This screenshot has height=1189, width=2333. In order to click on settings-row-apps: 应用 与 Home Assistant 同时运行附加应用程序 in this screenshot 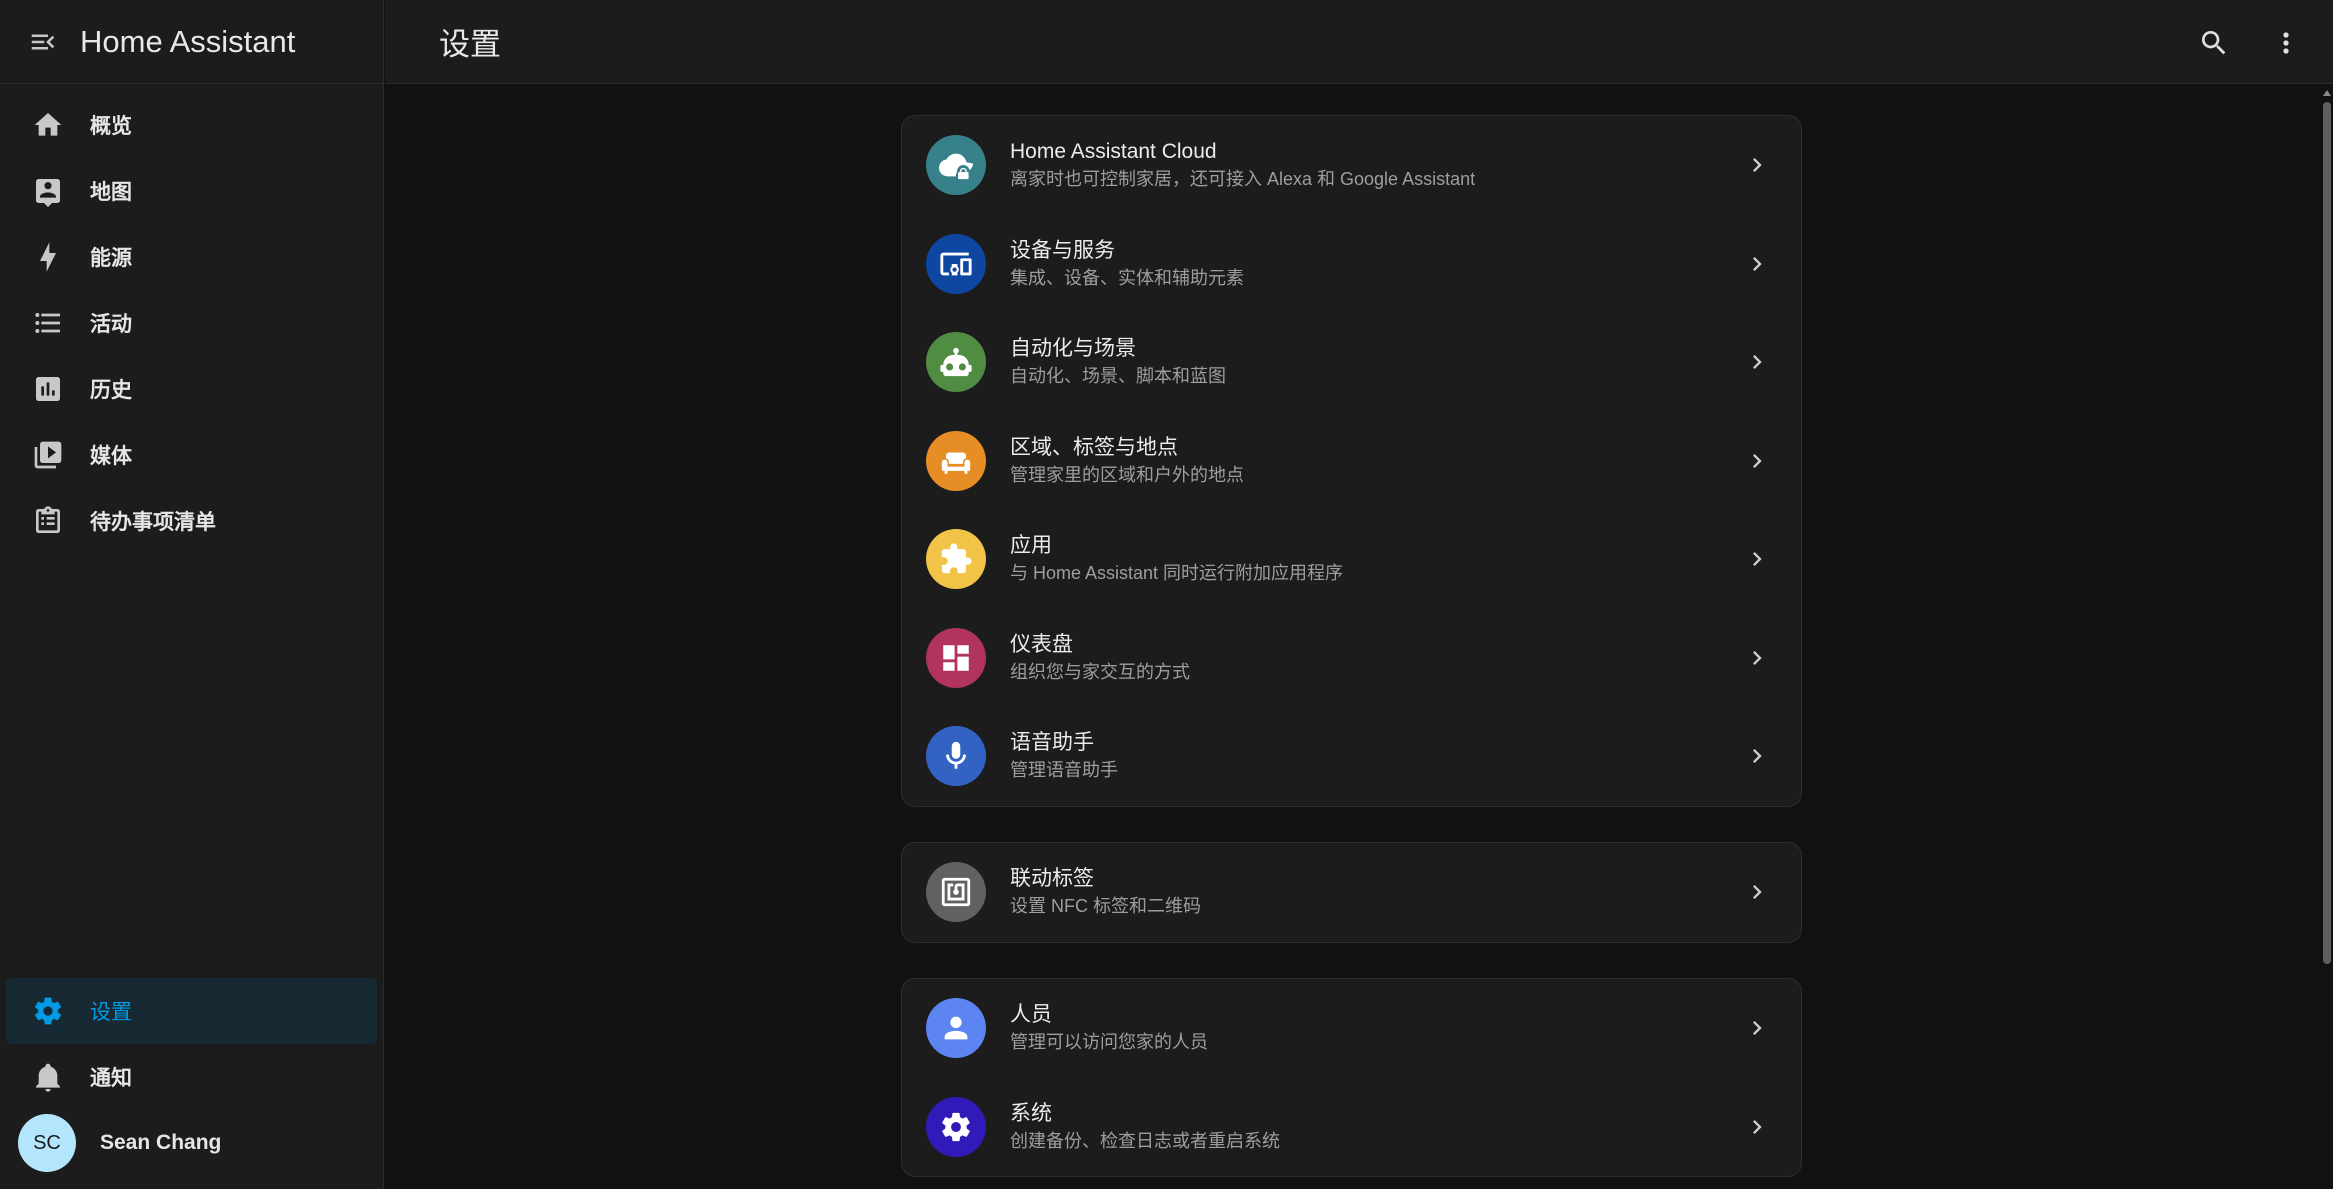, I will do `click(1351, 559)`.